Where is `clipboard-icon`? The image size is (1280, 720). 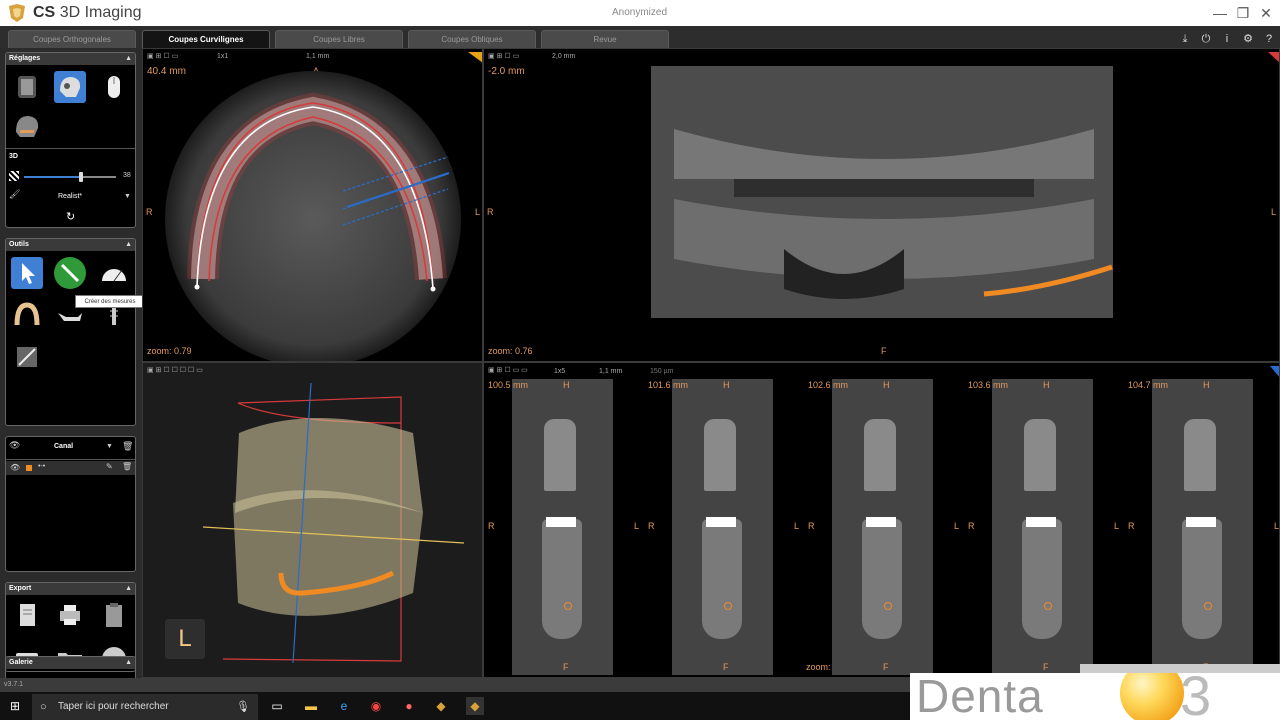 clipboard-icon is located at coordinates (114, 615).